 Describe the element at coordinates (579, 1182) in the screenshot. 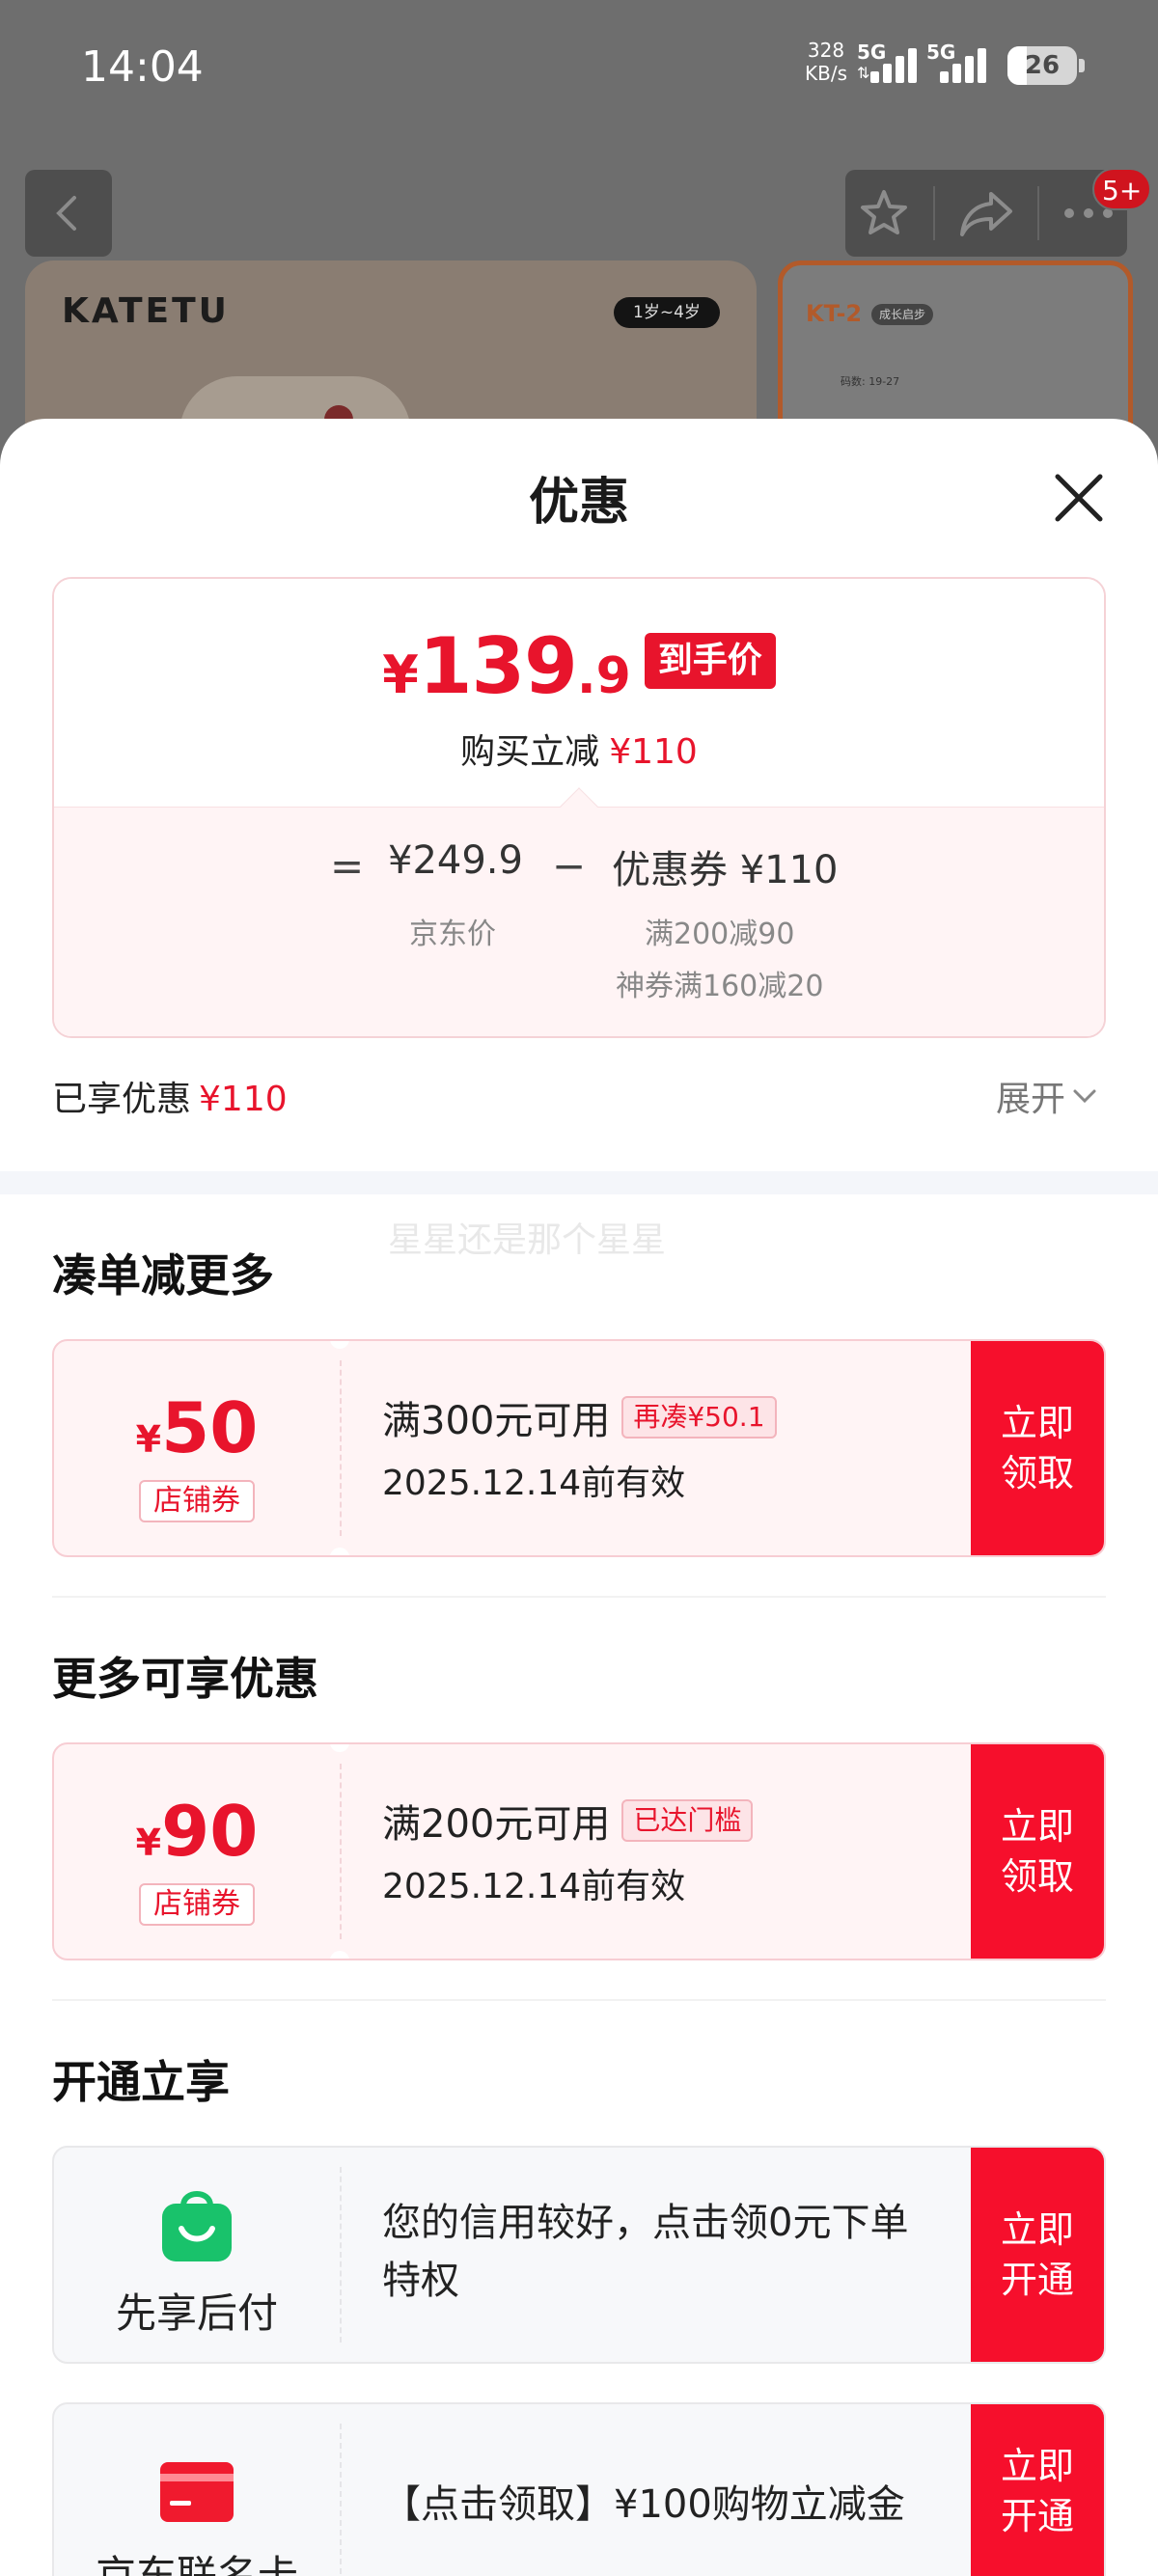

I see `section-divider` at that location.